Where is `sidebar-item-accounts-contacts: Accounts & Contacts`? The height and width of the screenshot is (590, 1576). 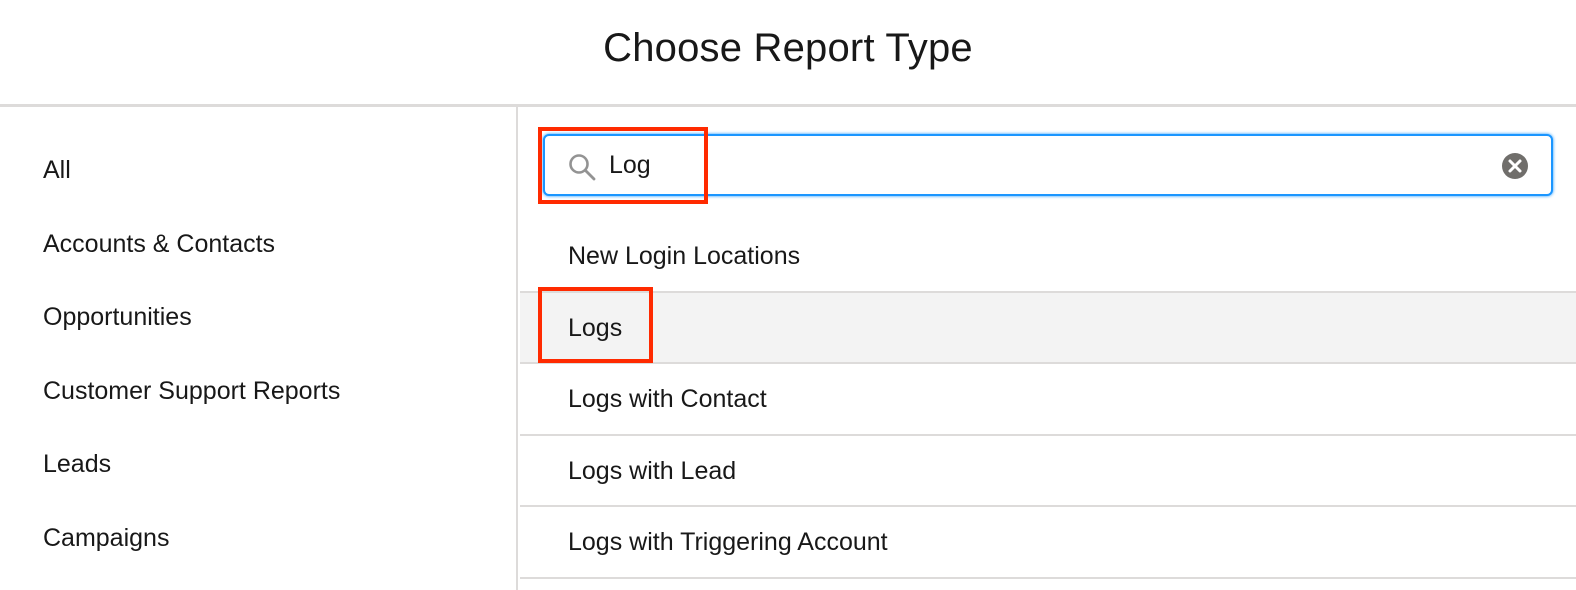 sidebar-item-accounts-contacts: Accounts & Contacts is located at coordinates (258, 245).